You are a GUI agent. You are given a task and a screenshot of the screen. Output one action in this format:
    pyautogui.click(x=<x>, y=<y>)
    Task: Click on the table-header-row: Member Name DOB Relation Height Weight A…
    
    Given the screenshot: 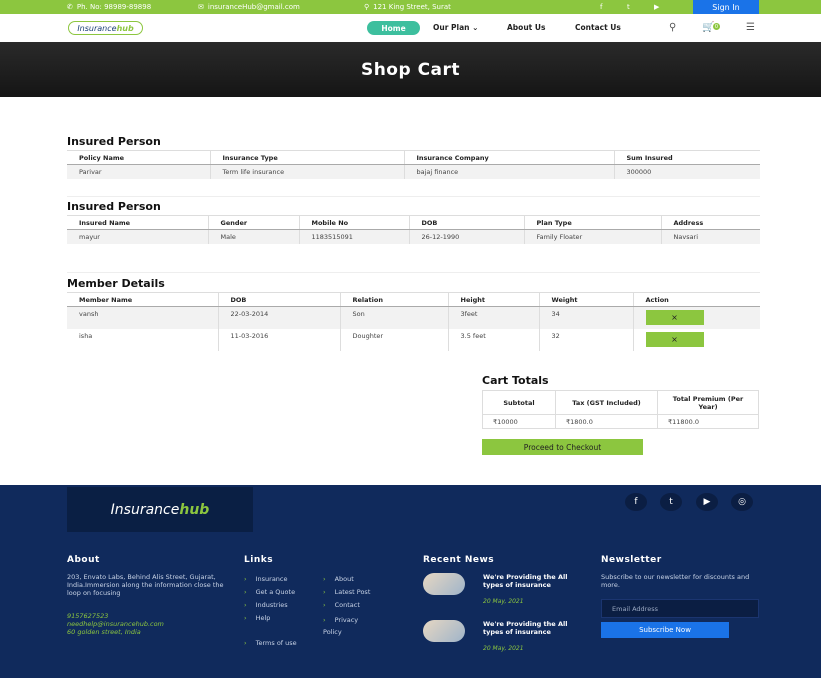 What is the action you would take?
    pyautogui.click(x=413, y=299)
    